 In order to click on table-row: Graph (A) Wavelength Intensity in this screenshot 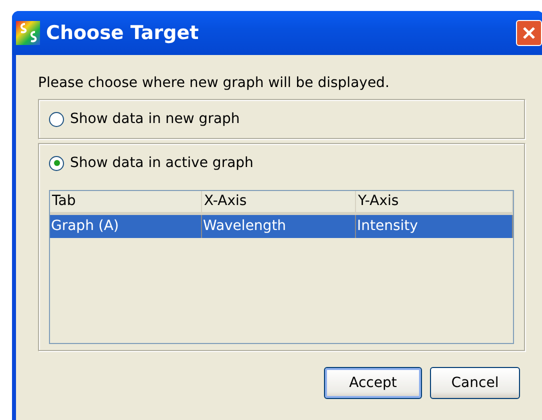, I will do `click(281, 226)`.